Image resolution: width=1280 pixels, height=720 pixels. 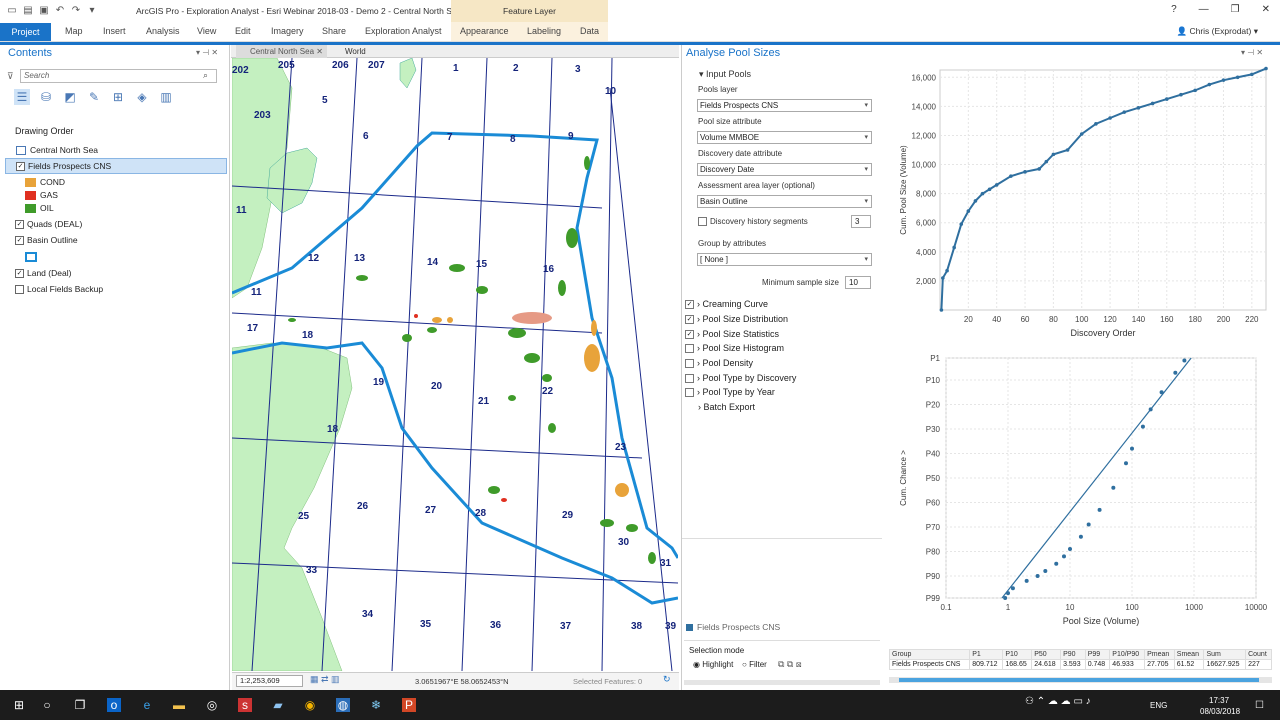 I want to click on pane-controls-icon: ▾ ⊣ ✕, so click(x=1252, y=52).